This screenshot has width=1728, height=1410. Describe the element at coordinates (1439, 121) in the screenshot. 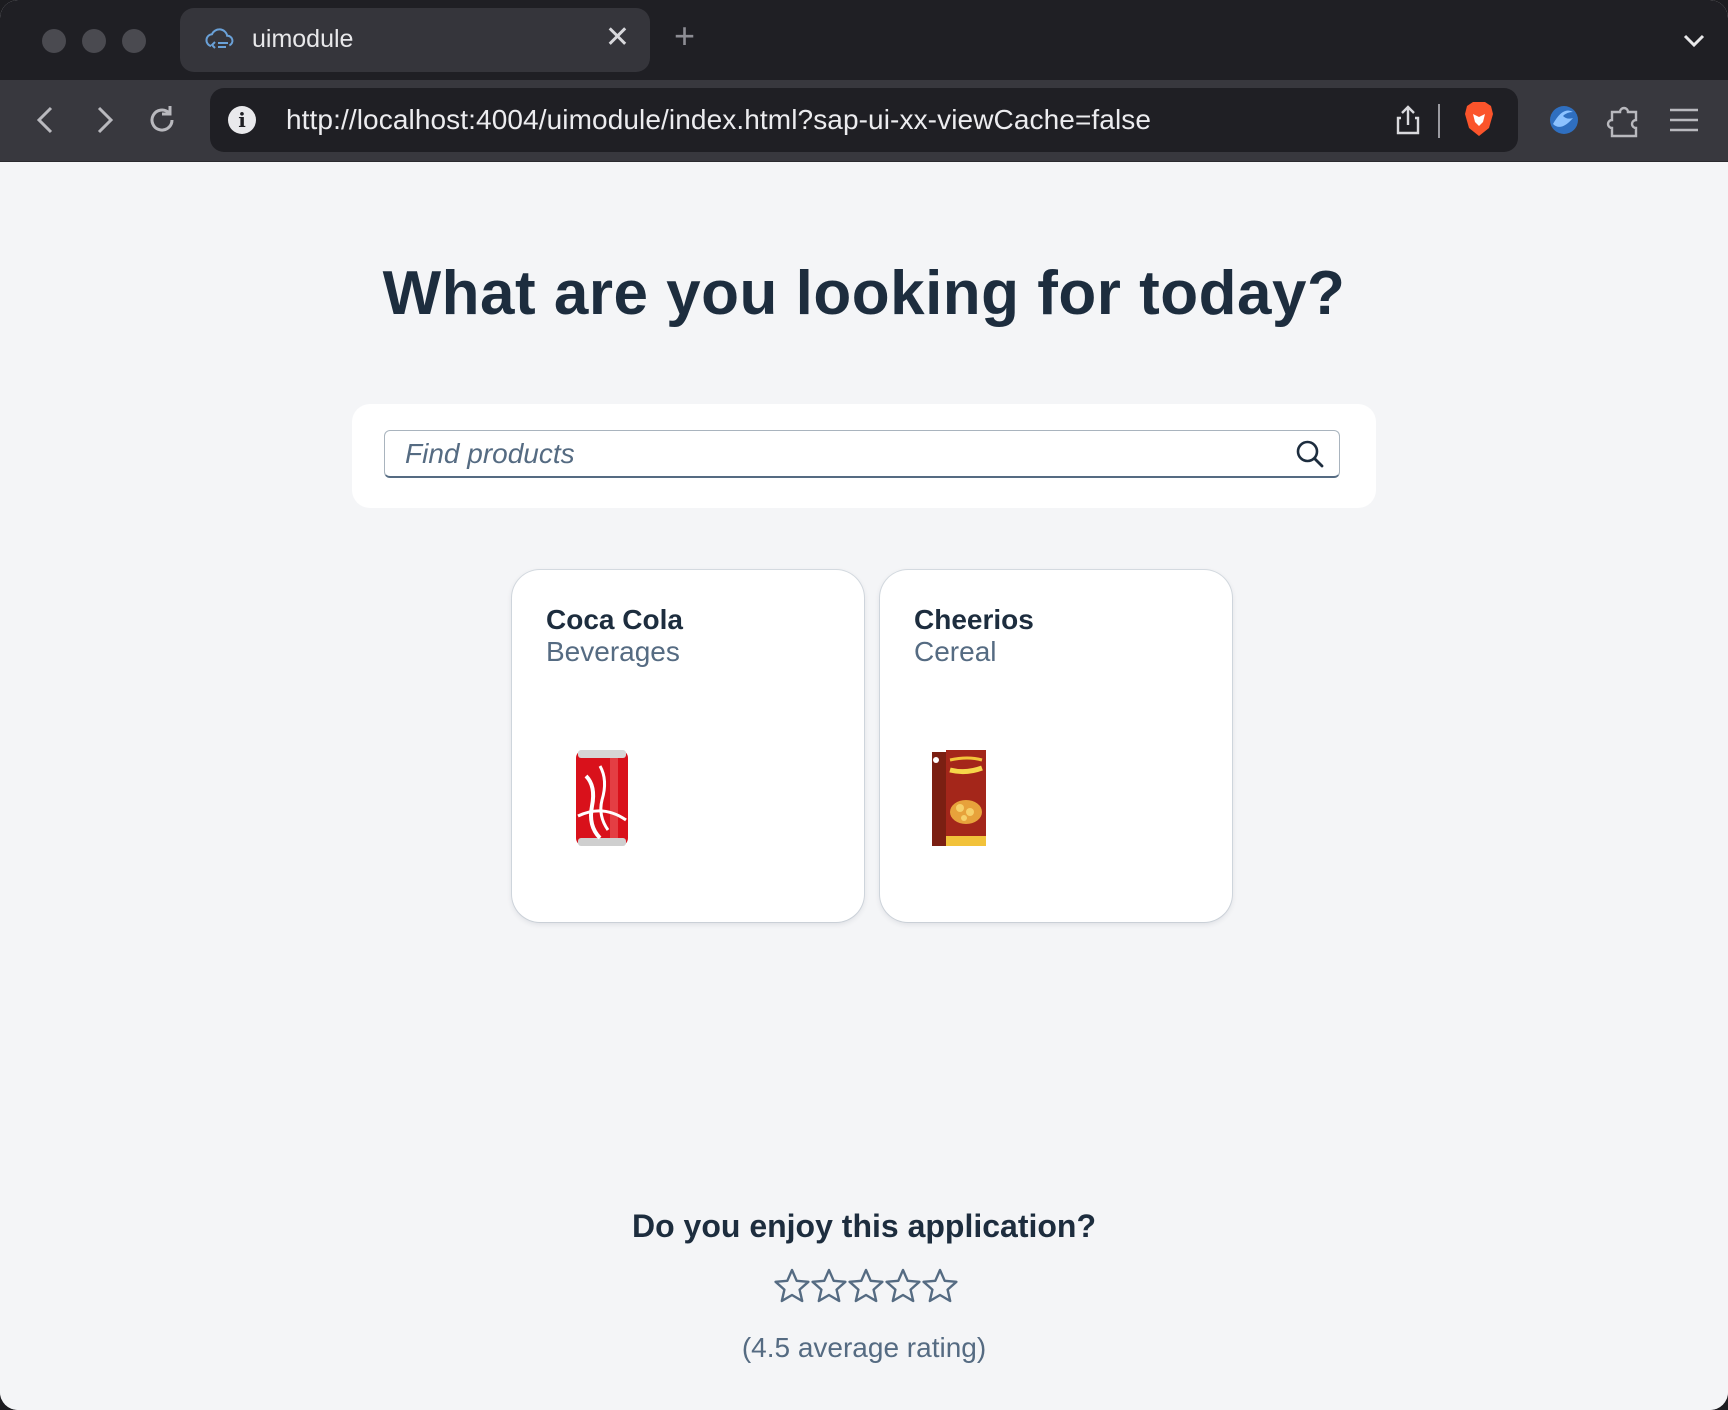

I see `address-bar-divider` at that location.